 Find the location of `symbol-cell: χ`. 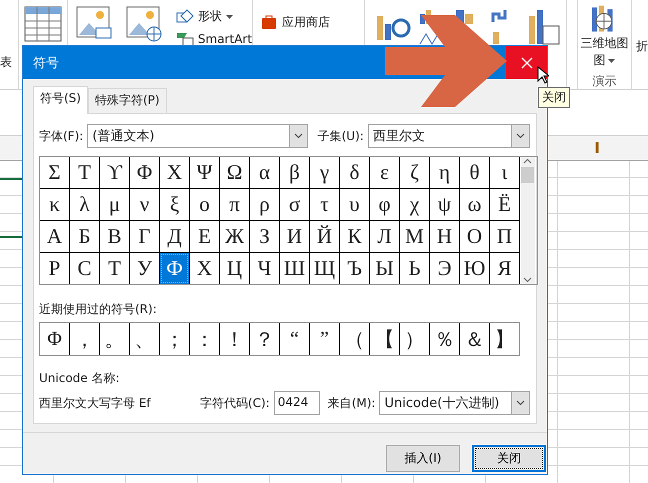

symbol-cell: χ is located at coordinates (414, 204).